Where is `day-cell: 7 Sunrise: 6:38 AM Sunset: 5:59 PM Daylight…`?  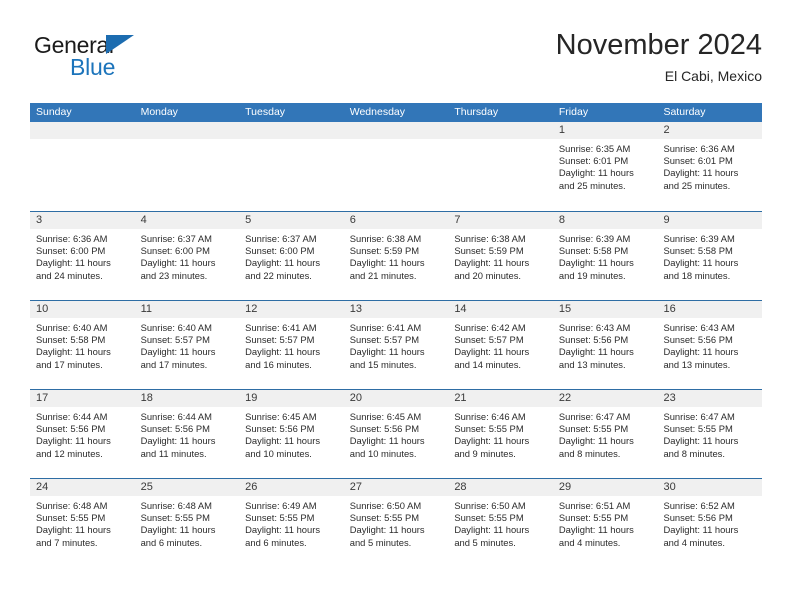
day-cell: 7 Sunrise: 6:38 AM Sunset: 5:59 PM Daylight… is located at coordinates (500, 256).